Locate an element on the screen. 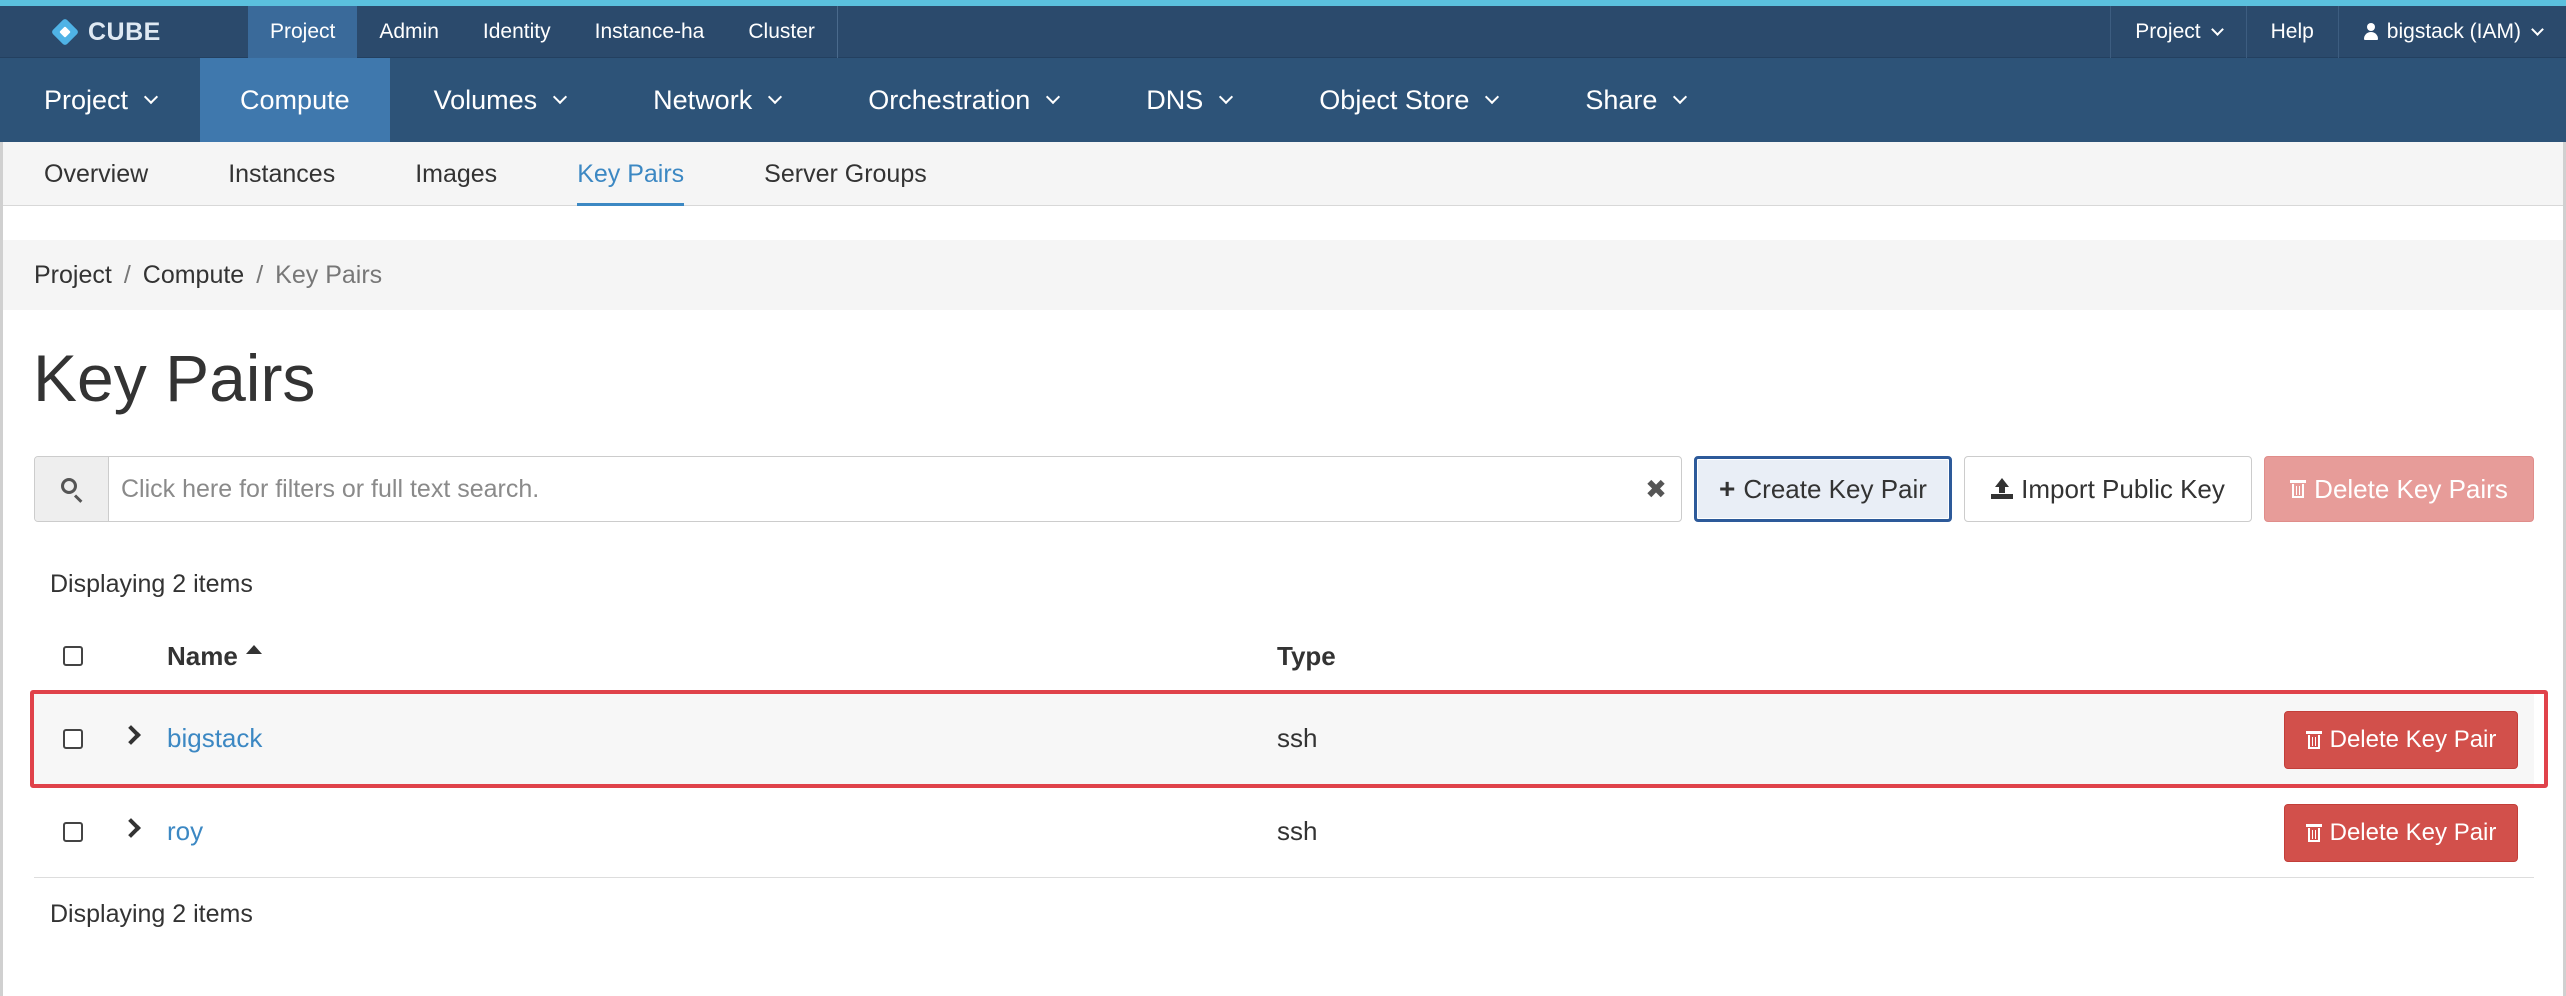 The height and width of the screenshot is (996, 2566). column-header-type-label: Type is located at coordinates (1306, 655).